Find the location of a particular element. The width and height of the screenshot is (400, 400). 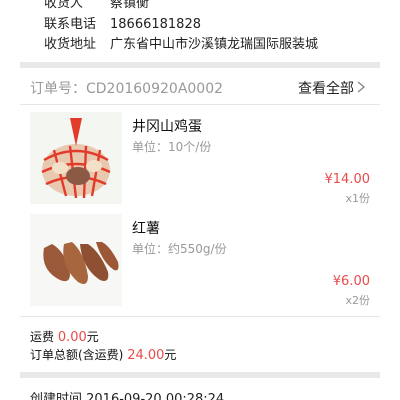

receiver-row: 收货人 蔡镇衡 is located at coordinates (96, 7).